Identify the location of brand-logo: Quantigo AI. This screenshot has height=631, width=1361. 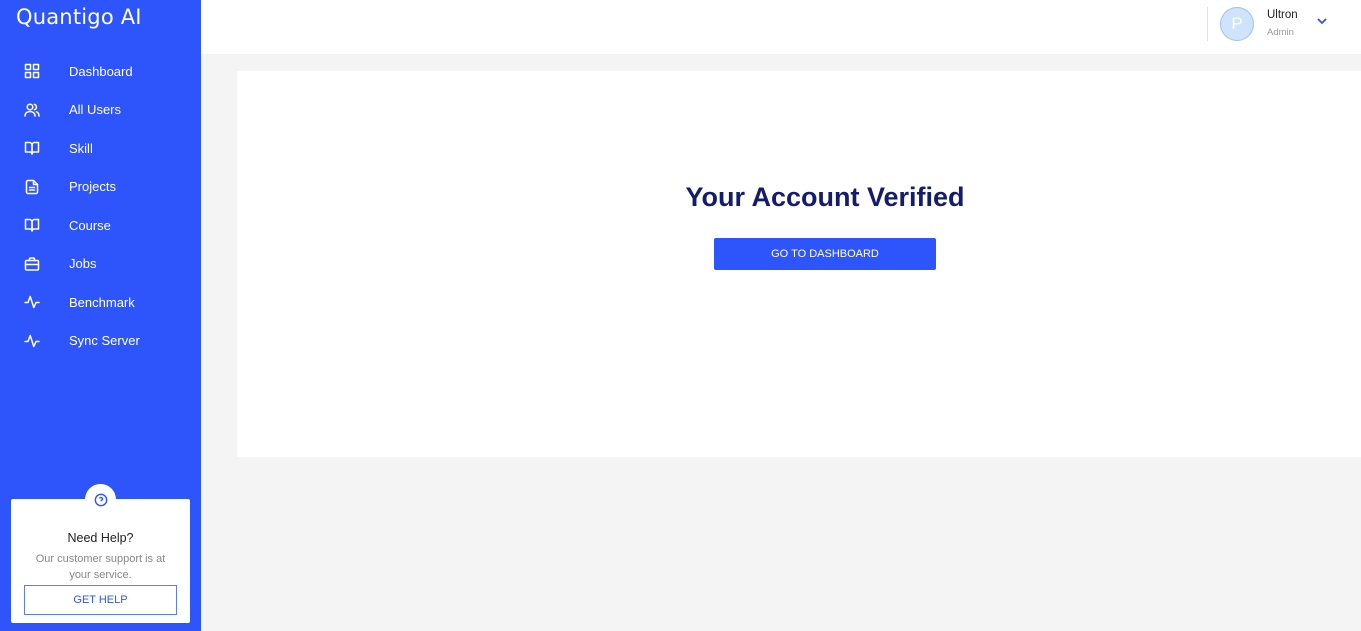
(79, 17).